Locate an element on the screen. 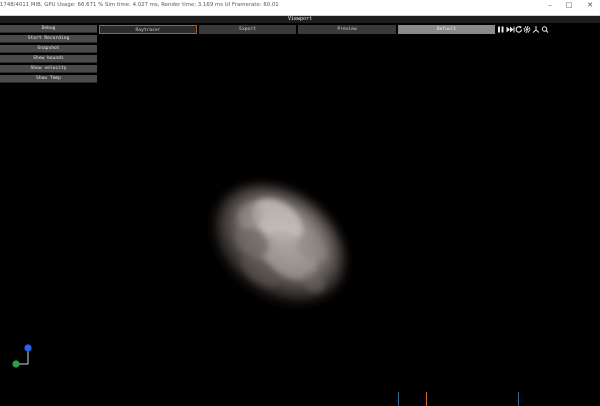 The width and height of the screenshot is (600, 406). show-bounds-button: Show bounds is located at coordinates (48, 59).